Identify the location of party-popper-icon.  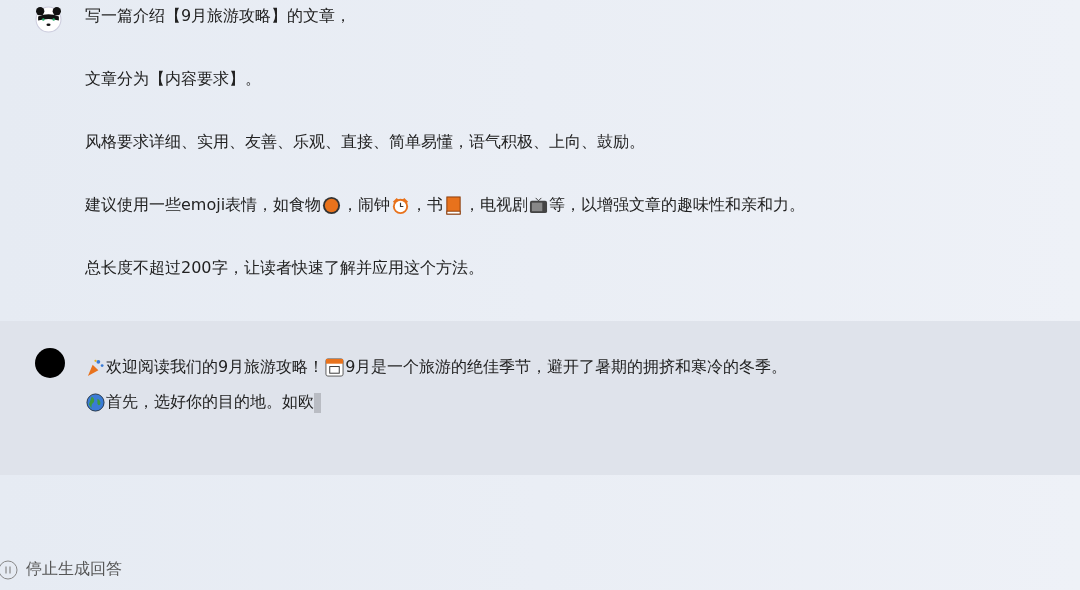
(95, 367).